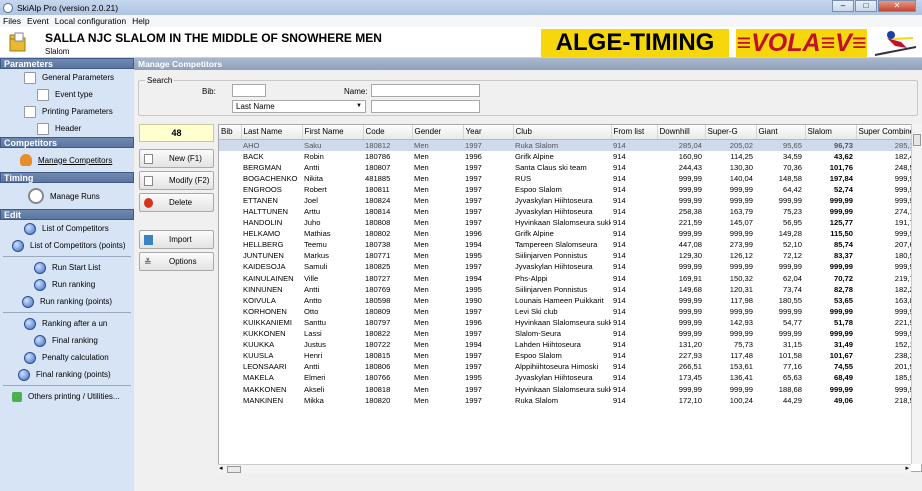 The width and height of the screenshot is (922, 491). Describe the element at coordinates (792, 245) in the screenshot. I see `table-cell: 52,10` at that location.